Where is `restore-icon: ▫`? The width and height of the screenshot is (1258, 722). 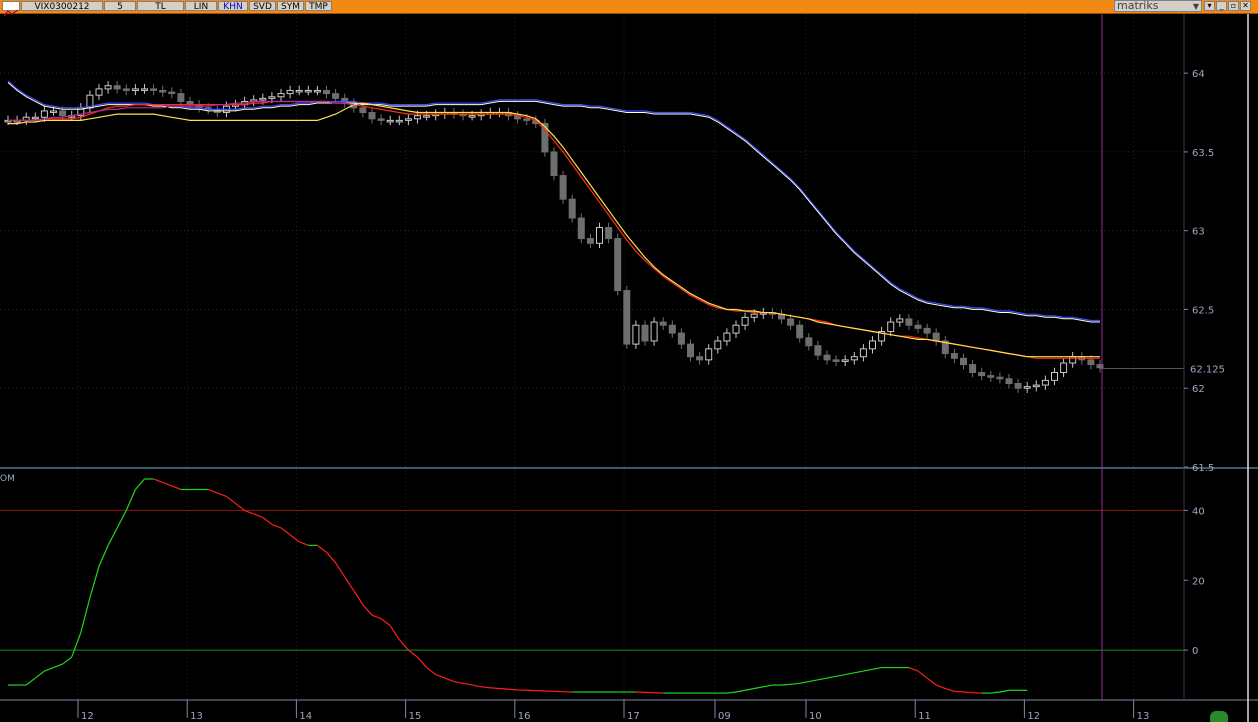 restore-icon: ▫ is located at coordinates (1233, 6).